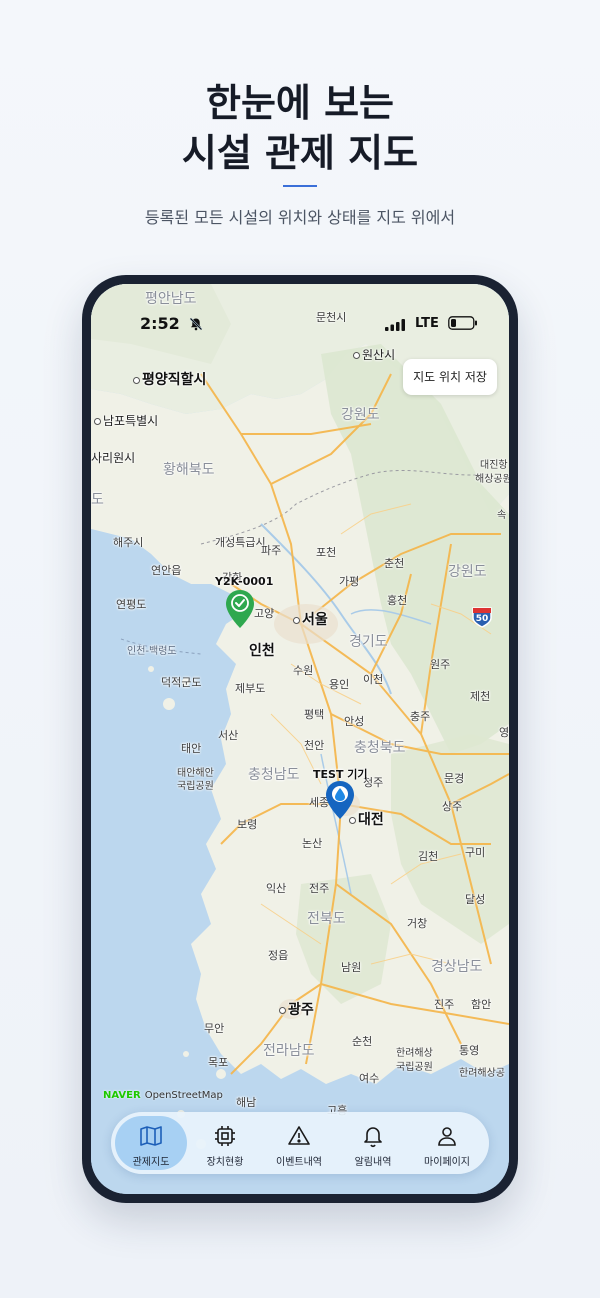 The image size is (600, 1298). What do you see at coordinates (326, 552) in the screenshot?
I see `map-label-pocheon: 포천` at bounding box center [326, 552].